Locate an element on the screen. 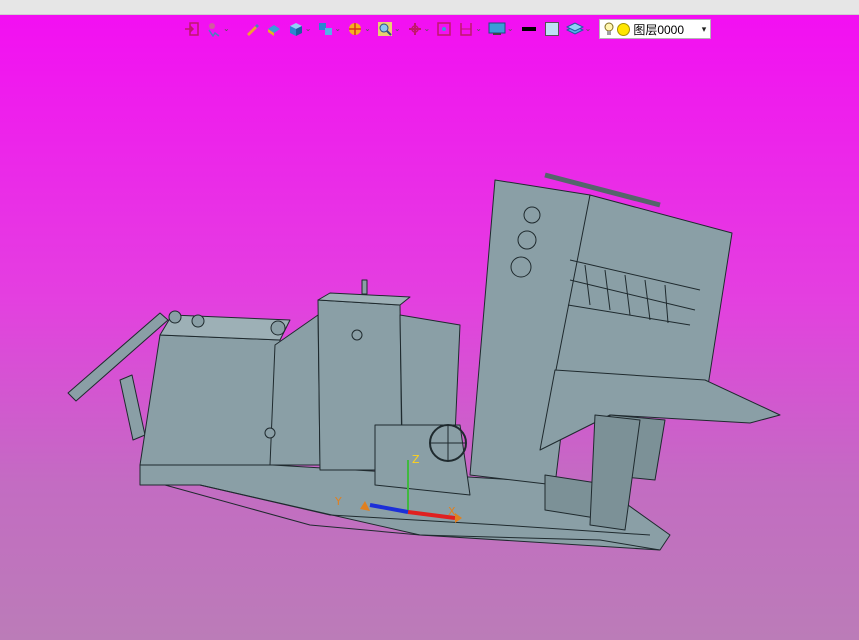  zoom-button: ⌄ is located at coordinates (389, 29).